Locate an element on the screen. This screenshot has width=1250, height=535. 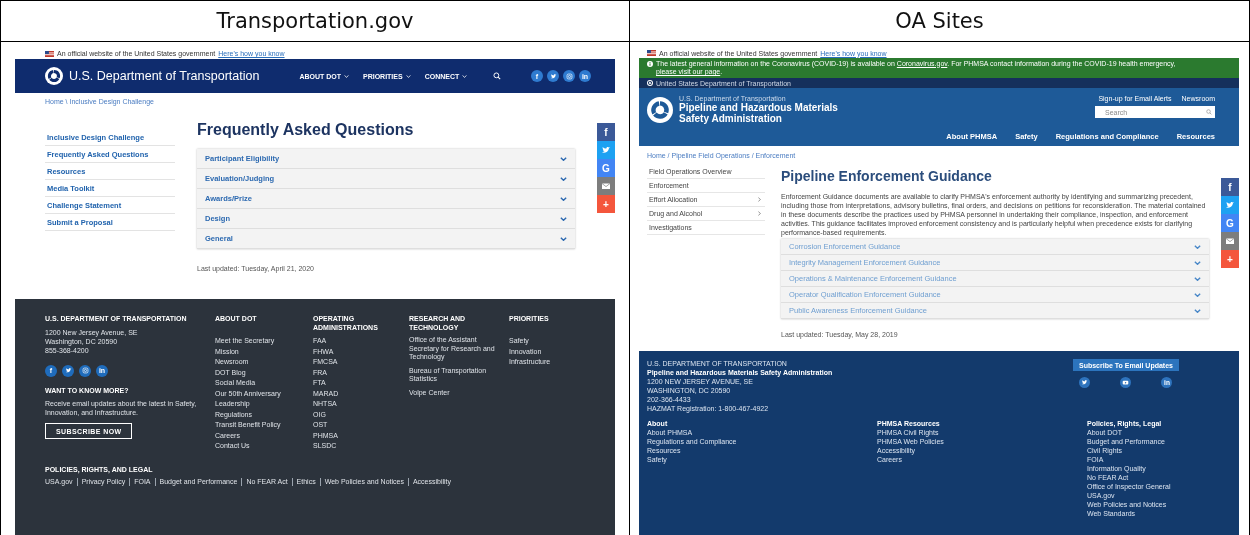
info-icon is located at coordinates (650, 64).